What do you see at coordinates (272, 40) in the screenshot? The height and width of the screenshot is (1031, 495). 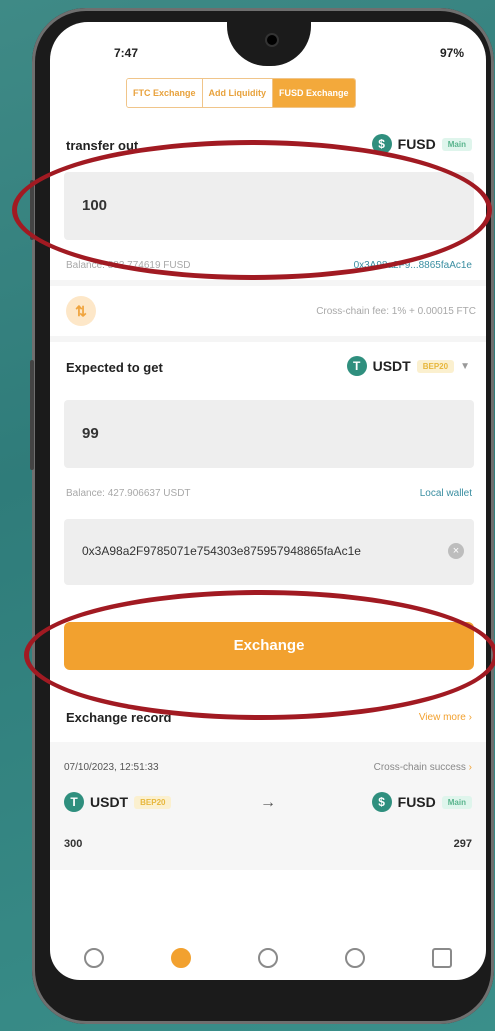 I see `camera-icon` at bounding box center [272, 40].